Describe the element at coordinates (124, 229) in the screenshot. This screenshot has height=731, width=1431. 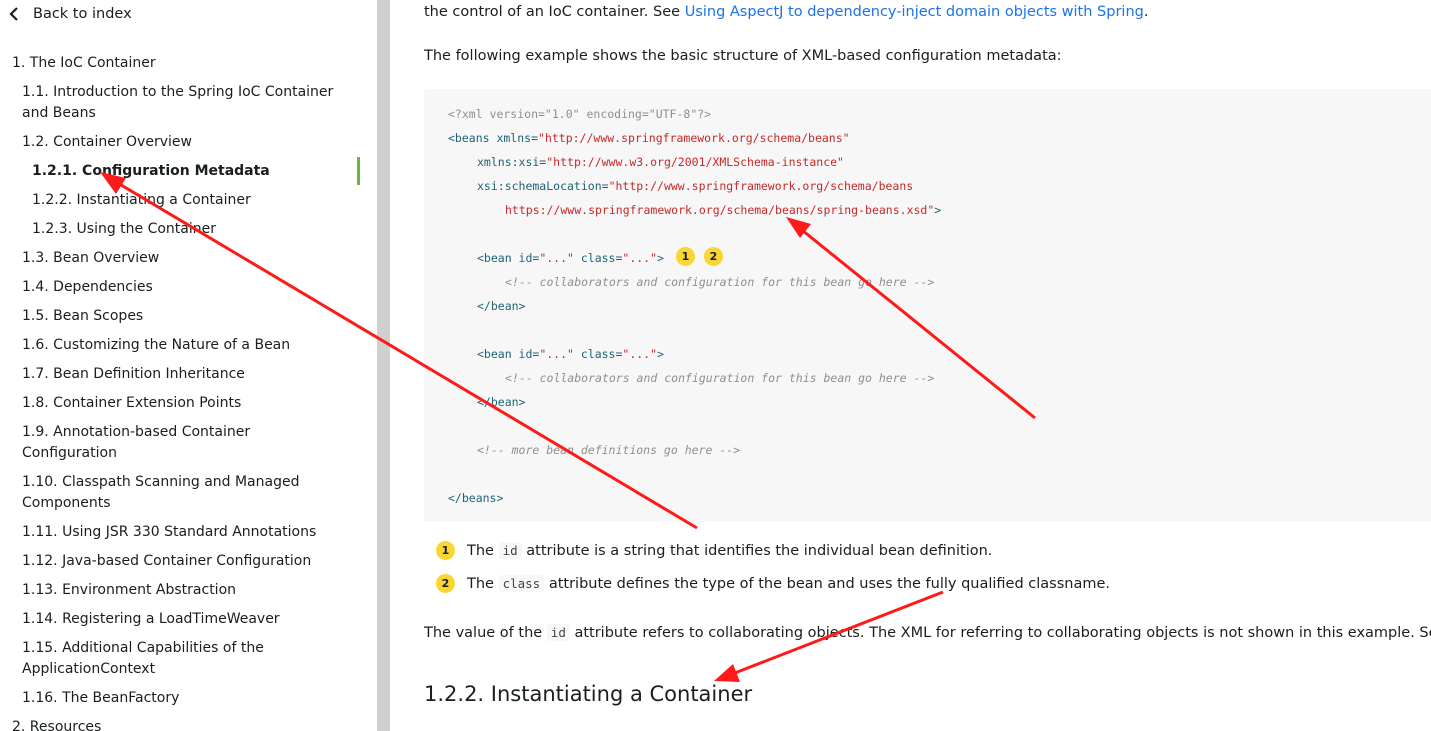
I see `toc-item-using-container: 1.2.3. Using the Container` at that location.